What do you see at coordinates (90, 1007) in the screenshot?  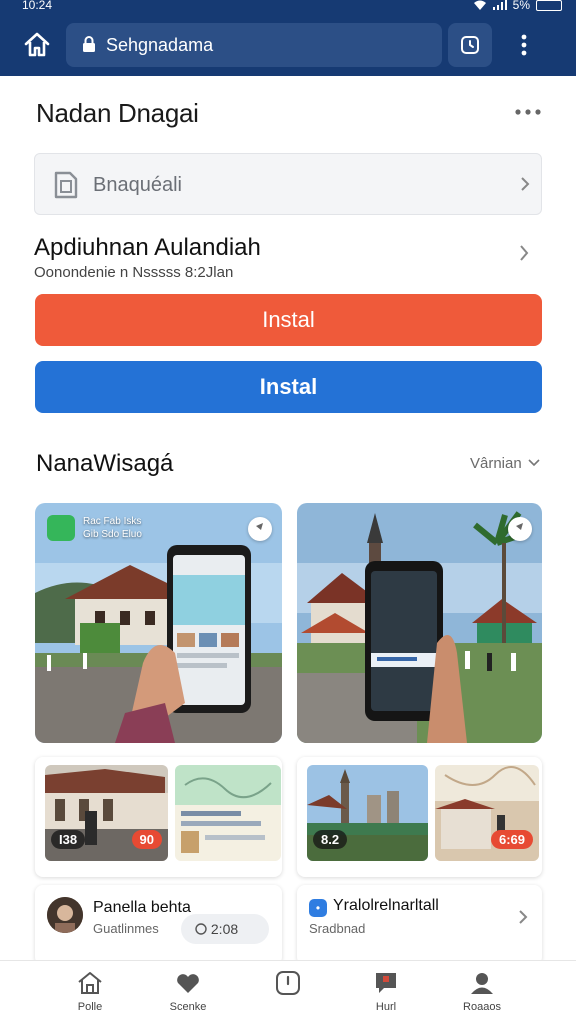 I see `nav-label: Polle` at bounding box center [90, 1007].